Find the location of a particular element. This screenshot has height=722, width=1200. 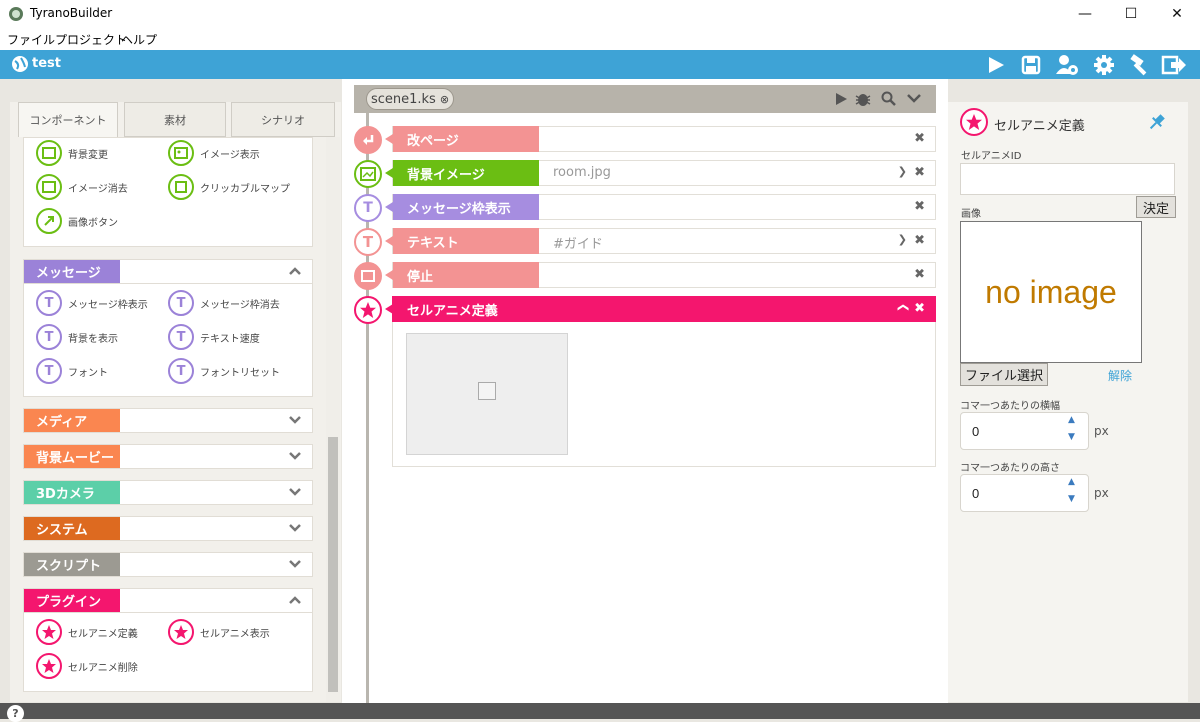

component-font: T フォント is located at coordinates (72, 371).